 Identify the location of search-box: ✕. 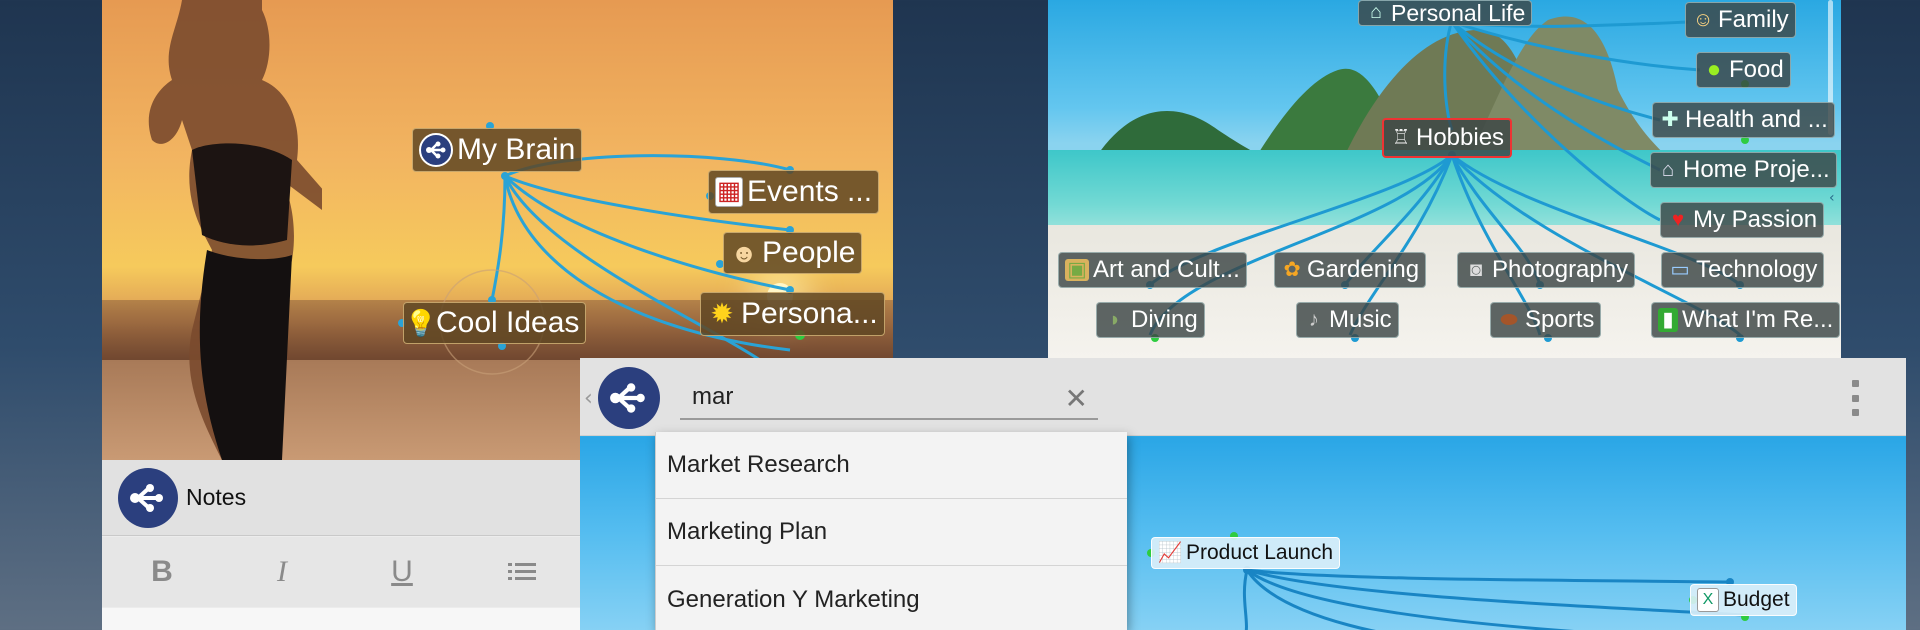
(889, 398).